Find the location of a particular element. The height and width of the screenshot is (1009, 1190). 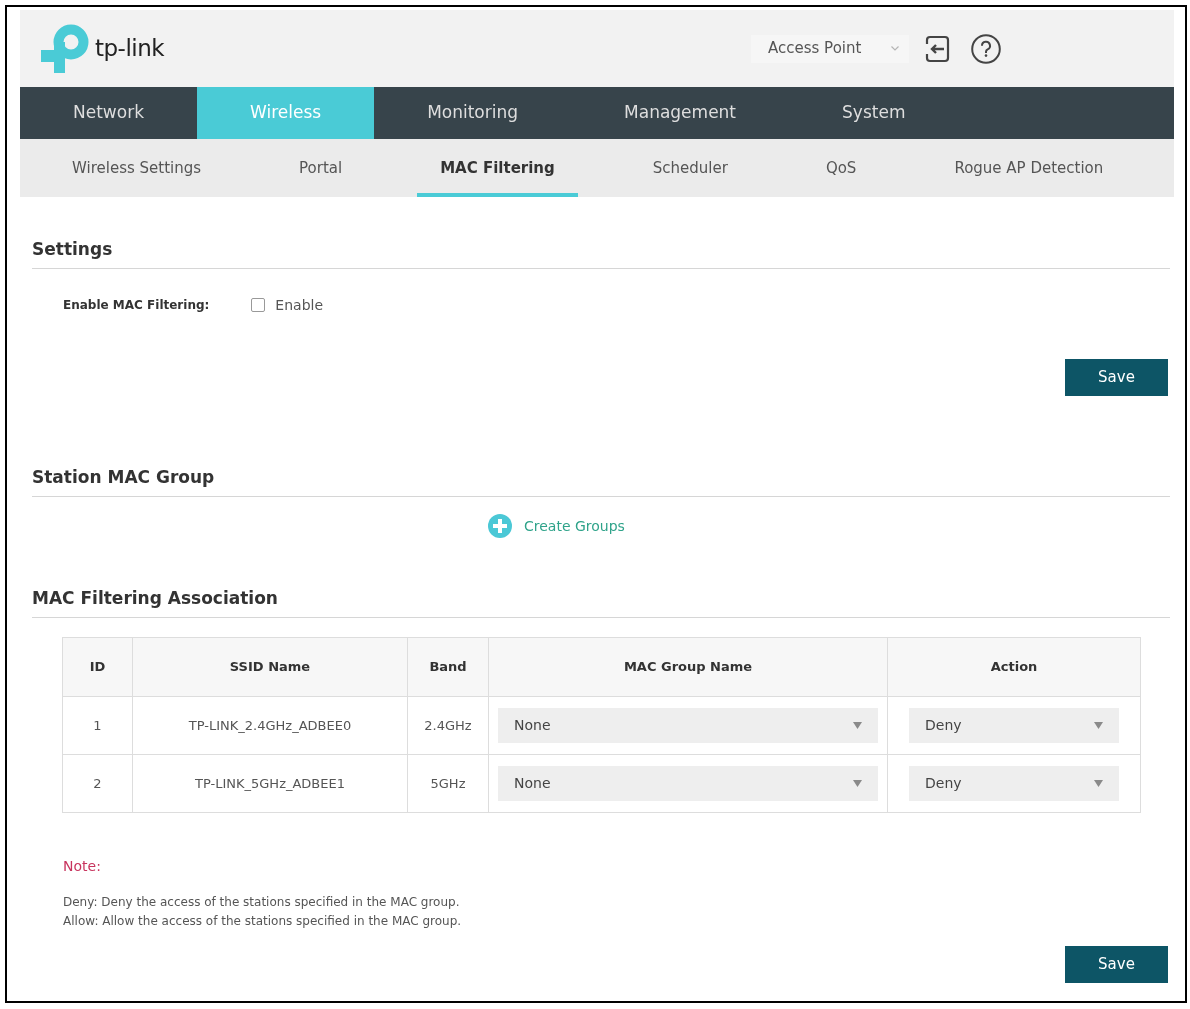

column-header: Band is located at coordinates (448, 667).